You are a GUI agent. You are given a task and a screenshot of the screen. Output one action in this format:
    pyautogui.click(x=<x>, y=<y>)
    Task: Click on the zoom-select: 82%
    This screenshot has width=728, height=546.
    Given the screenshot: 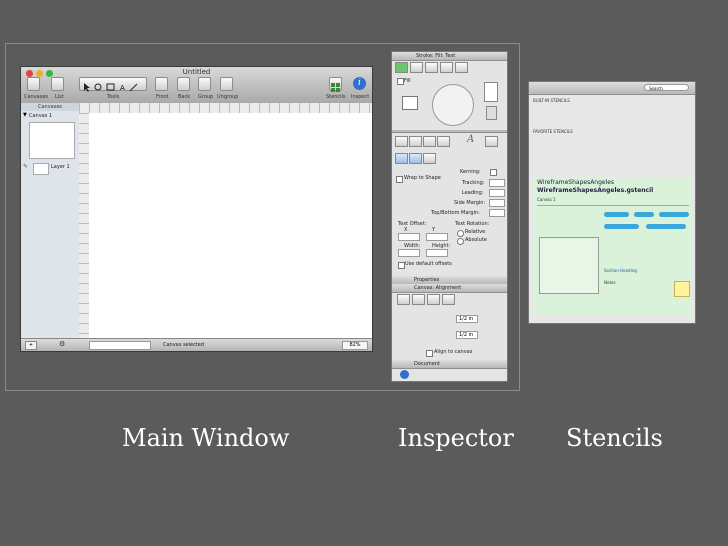 What is the action you would take?
    pyautogui.click(x=355, y=345)
    